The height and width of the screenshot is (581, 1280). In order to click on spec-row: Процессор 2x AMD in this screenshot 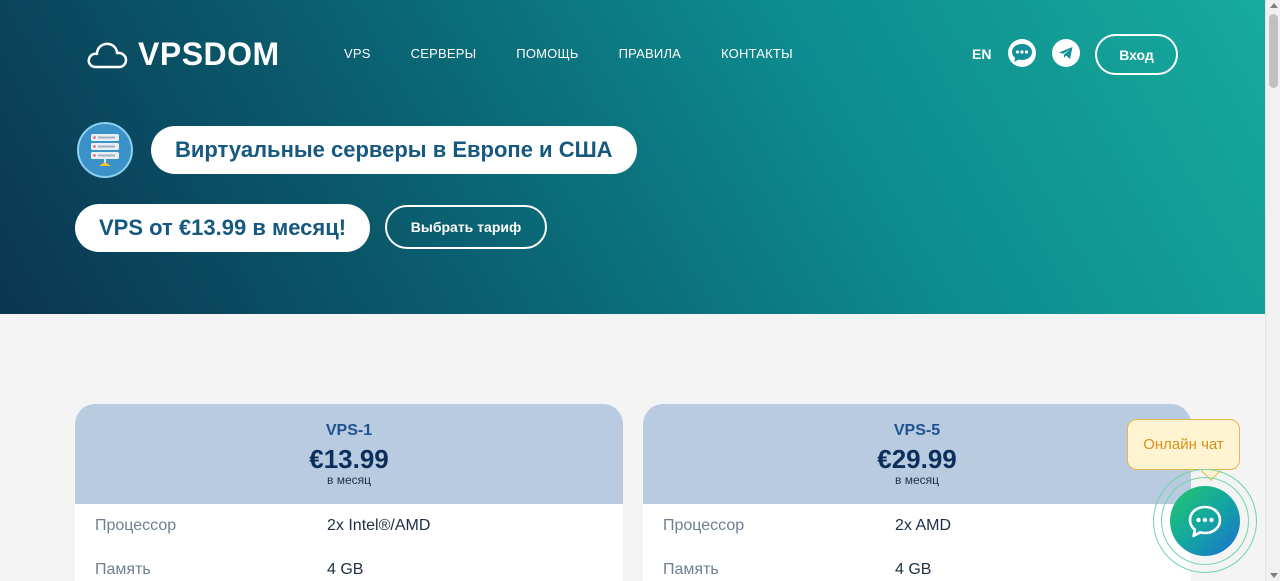, I will do `click(917, 526)`.